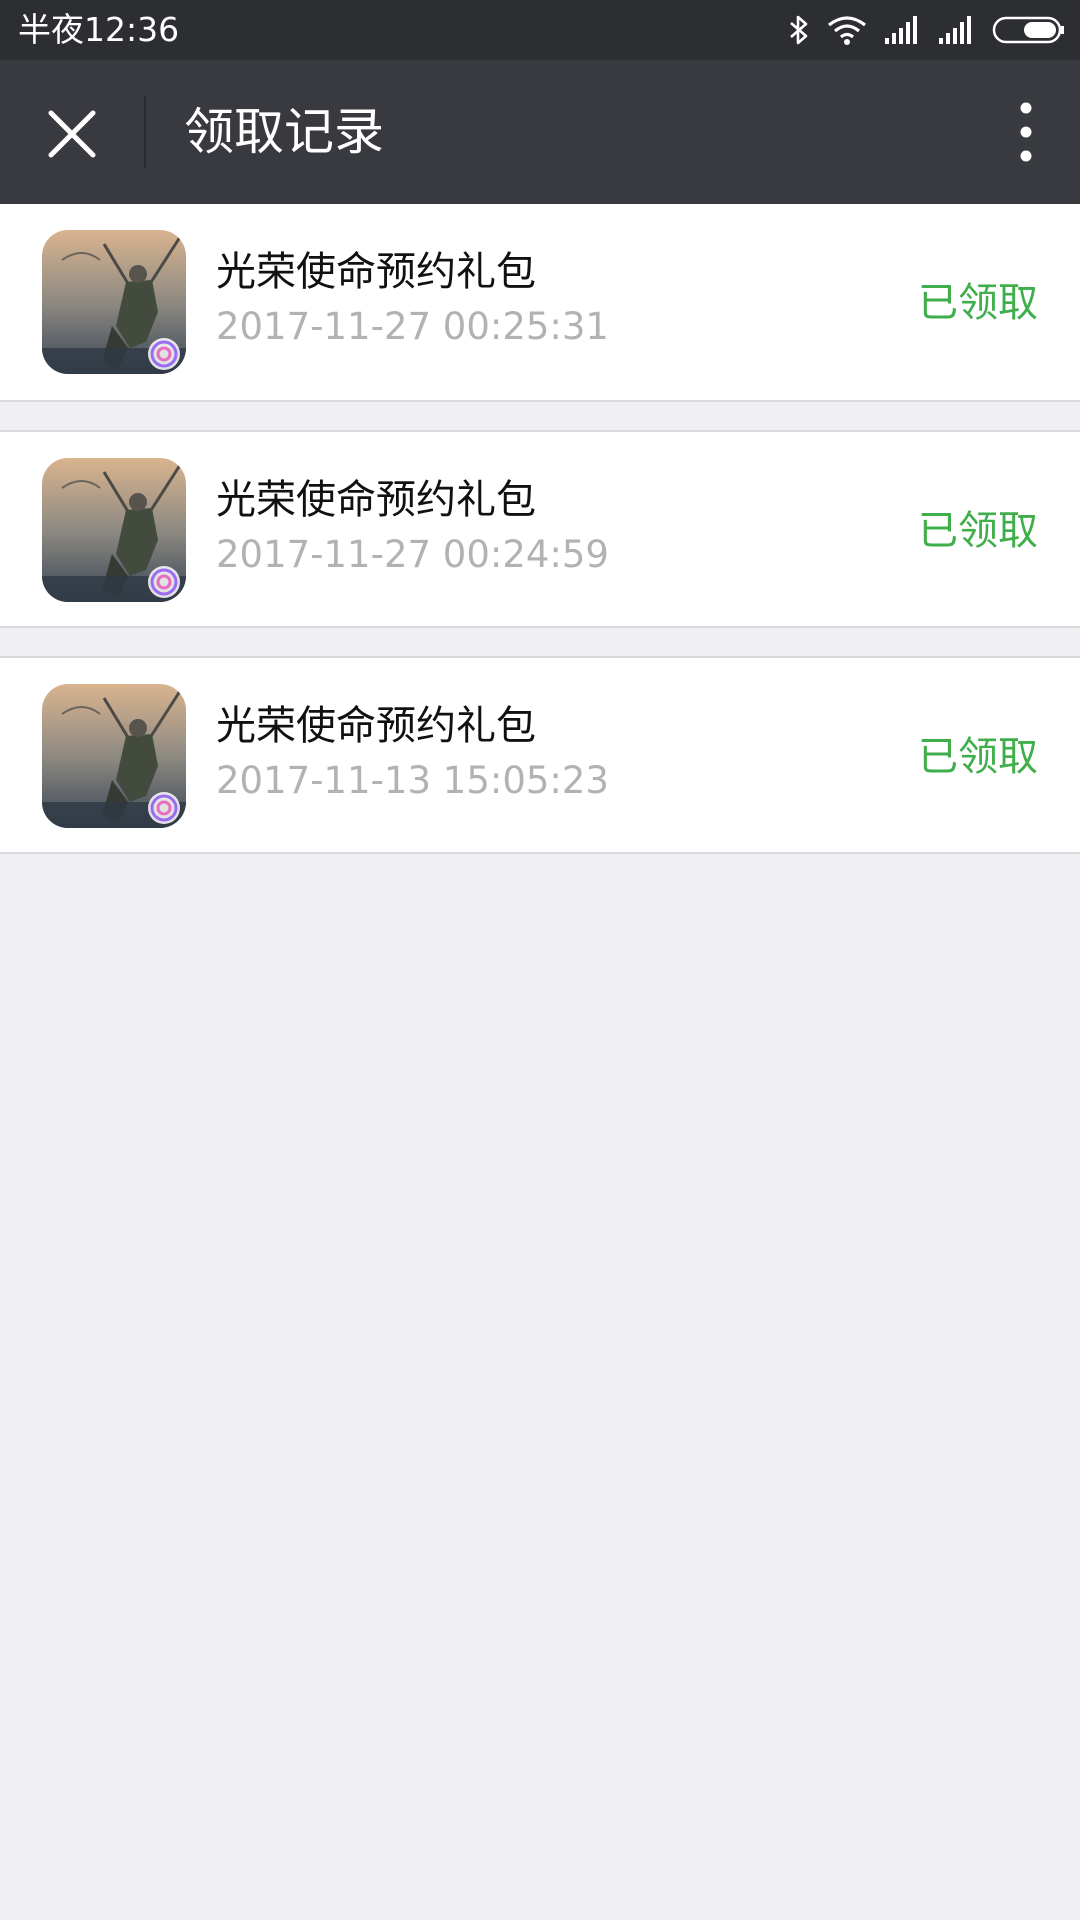 This screenshot has height=1920, width=1080. Describe the element at coordinates (799, 30) in the screenshot. I see `bluetooth-icon` at that location.